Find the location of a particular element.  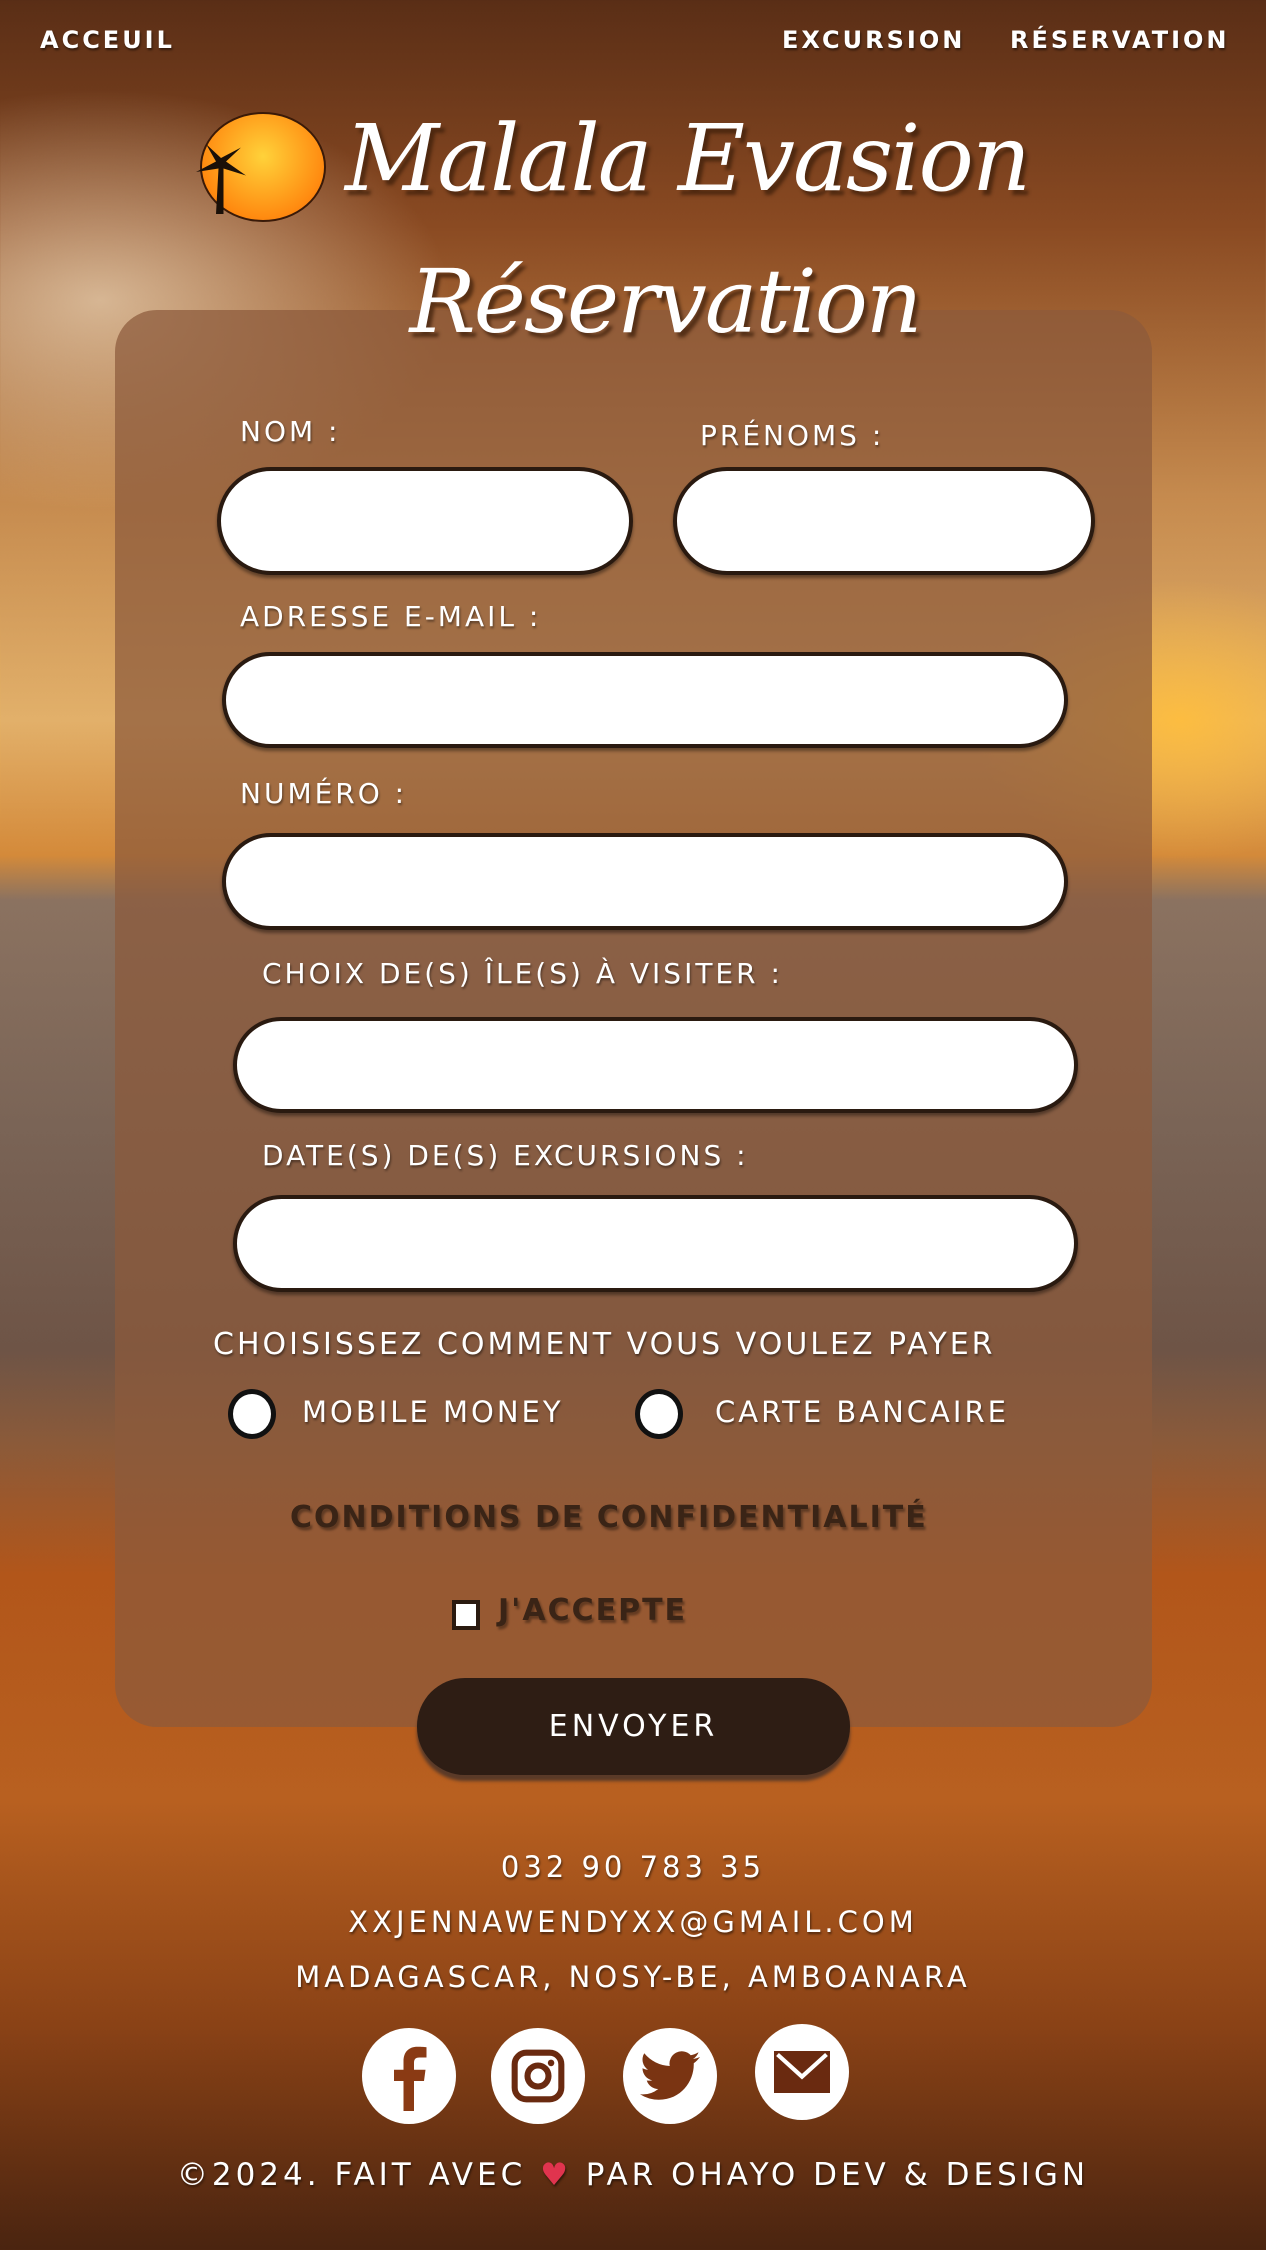

copyright-suffix: PAR OHAYO DEV & DESIGN is located at coordinates (837, 2175).